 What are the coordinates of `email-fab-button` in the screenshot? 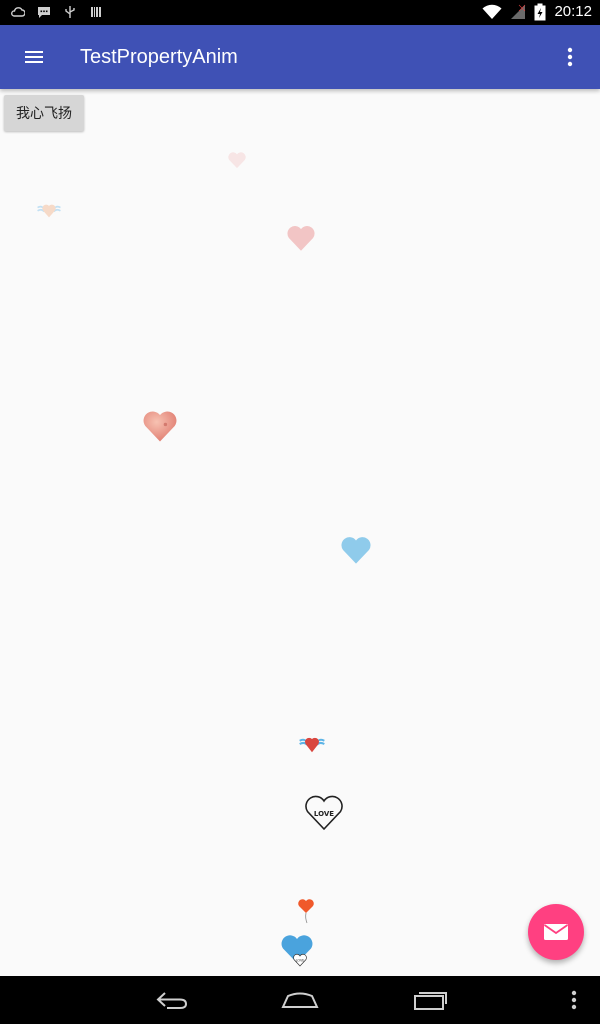 It's located at (556, 932).